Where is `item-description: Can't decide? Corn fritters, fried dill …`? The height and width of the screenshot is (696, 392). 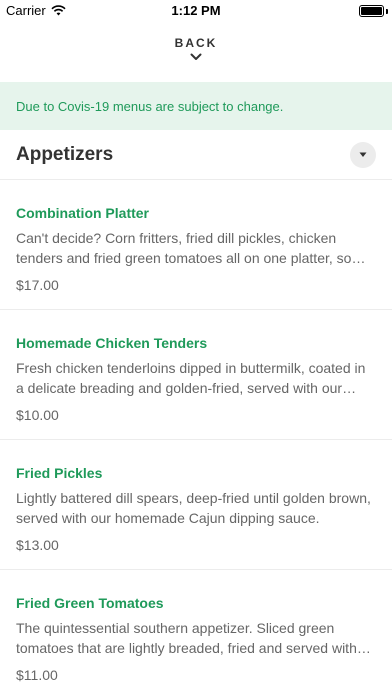
item-description: Can't decide? Corn fritters, fried dill … is located at coordinates (193, 248).